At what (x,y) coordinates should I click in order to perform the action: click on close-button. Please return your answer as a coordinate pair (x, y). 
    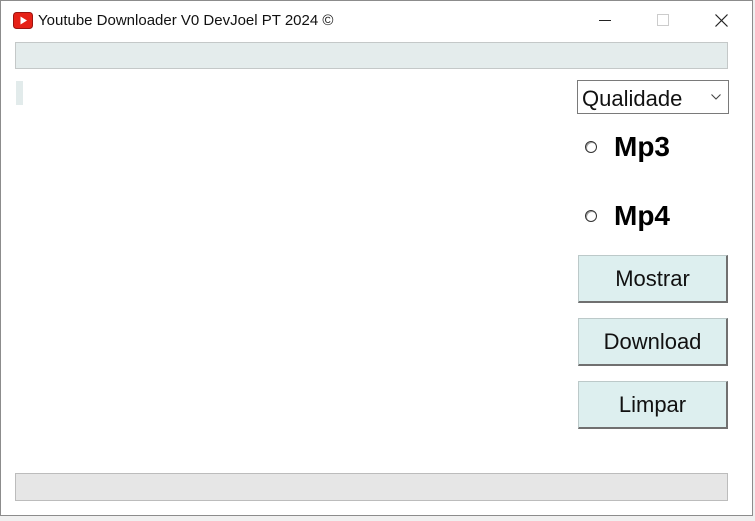
    Looking at the image, I should click on (721, 20).